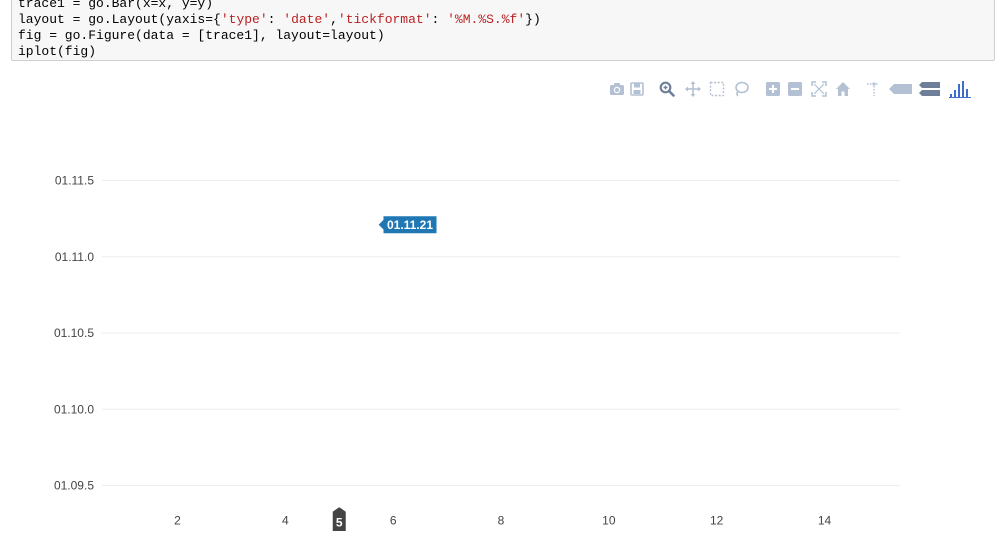 Image resolution: width=1008 pixels, height=550 pixels. What do you see at coordinates (393, 521) in the screenshot?
I see `x-tick-label: 6` at bounding box center [393, 521].